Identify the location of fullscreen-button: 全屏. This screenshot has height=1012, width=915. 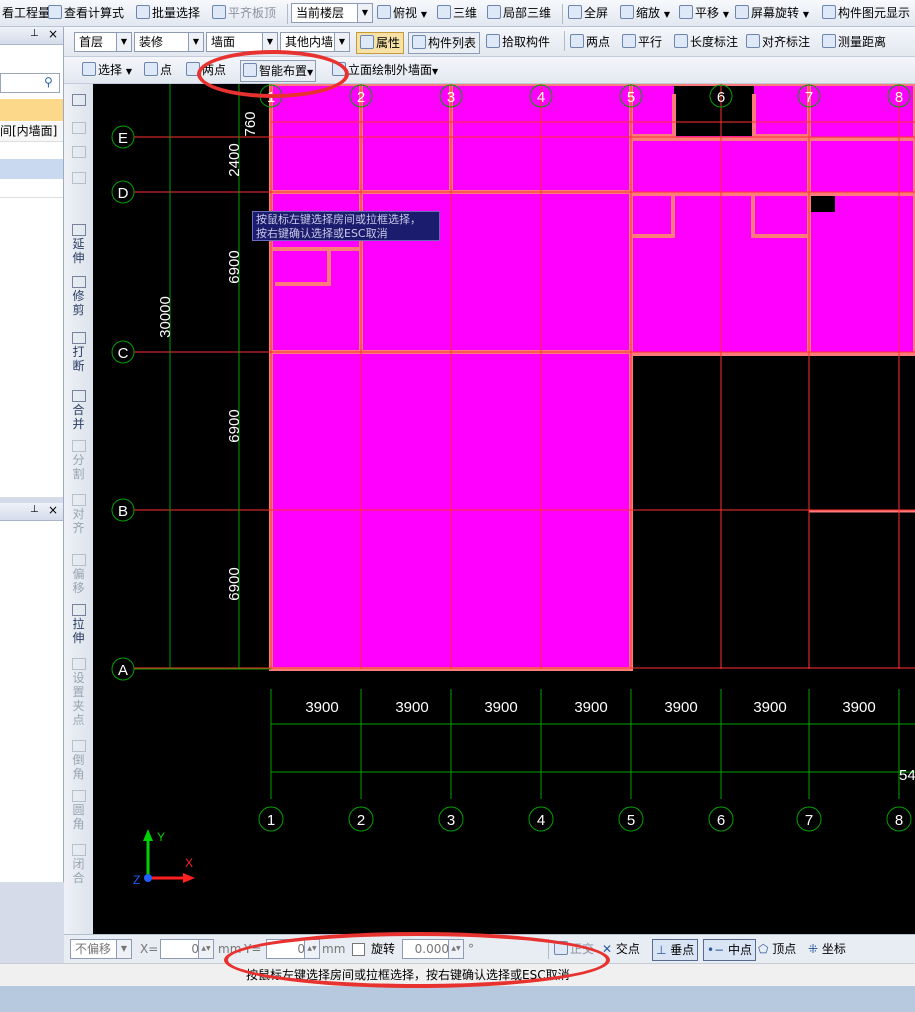
(588, 13).